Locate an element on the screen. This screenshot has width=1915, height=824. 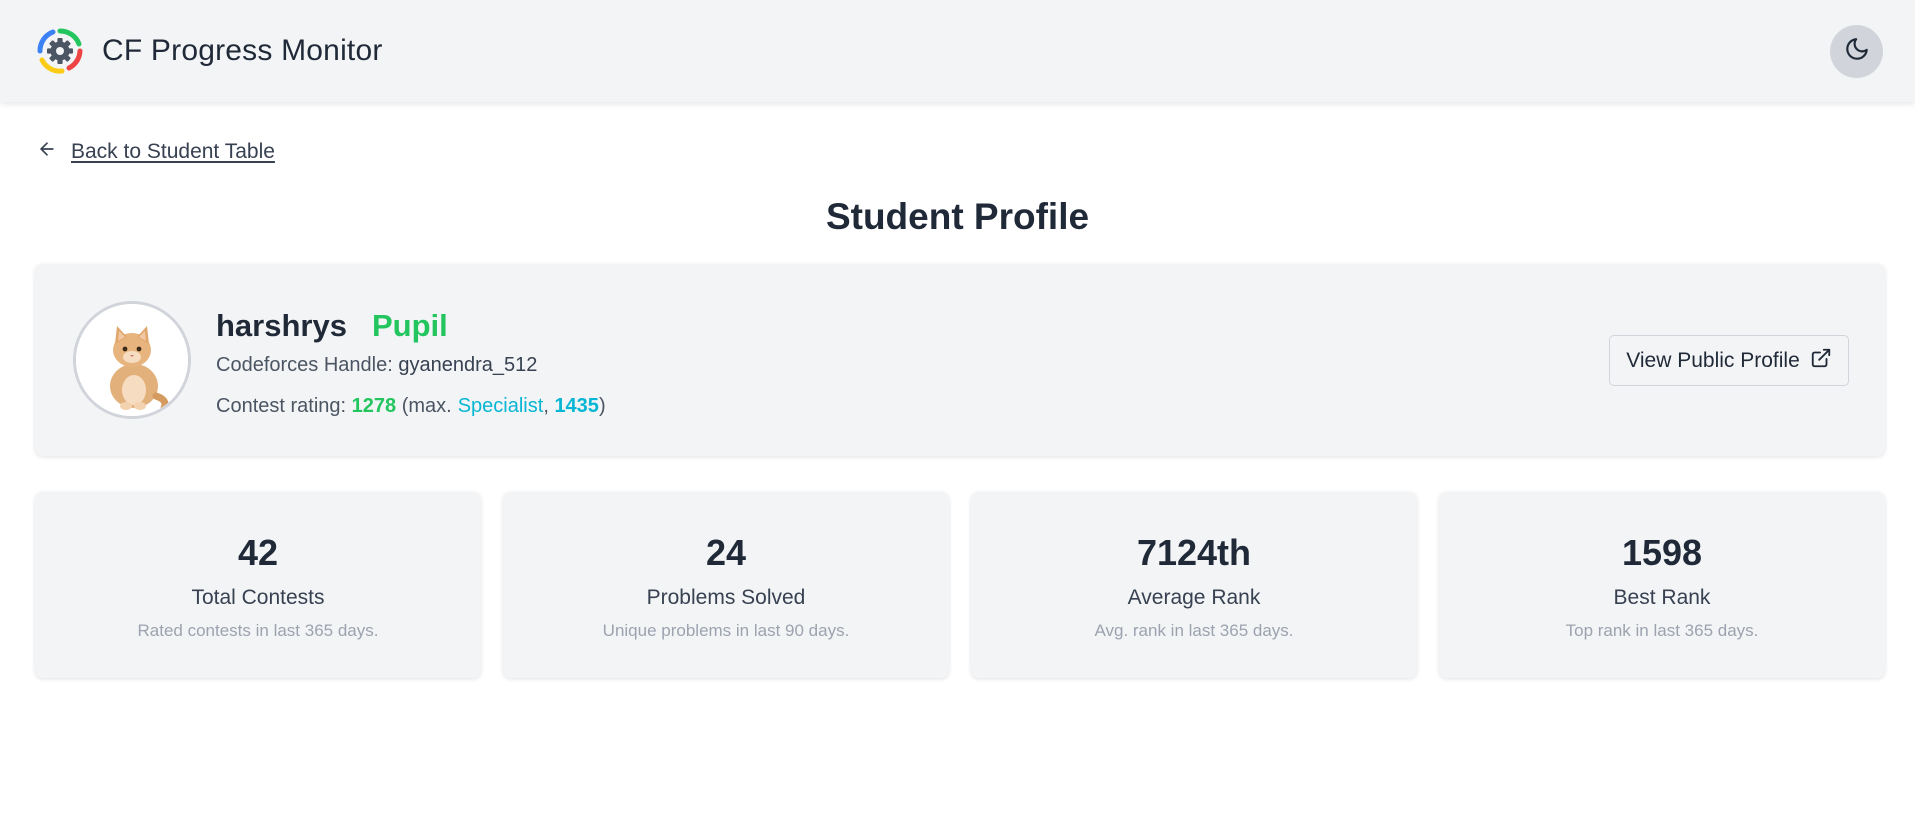
moon-icon is located at coordinates (1857, 51).